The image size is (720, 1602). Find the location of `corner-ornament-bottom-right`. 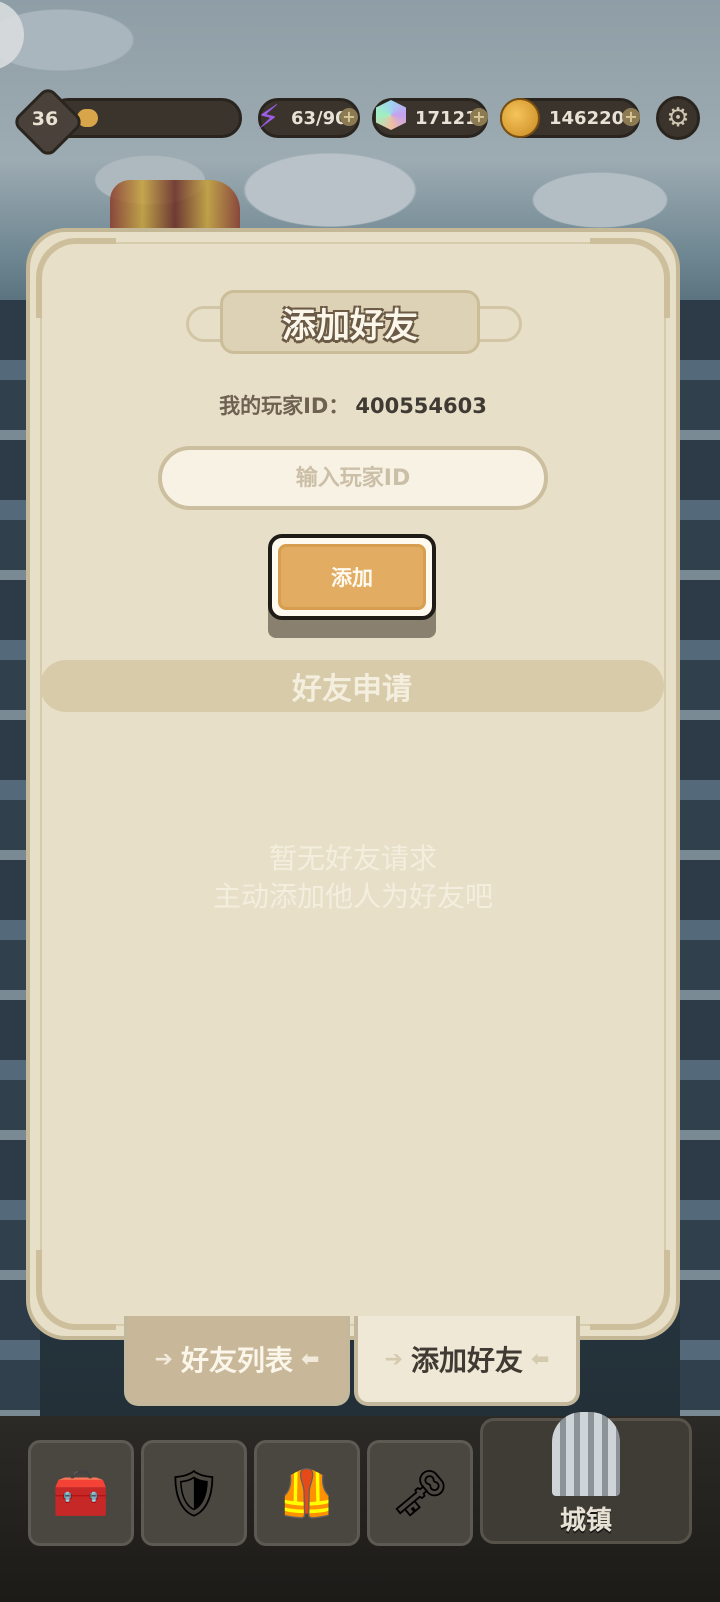

corner-ornament-bottom-right is located at coordinates (630, 1290).